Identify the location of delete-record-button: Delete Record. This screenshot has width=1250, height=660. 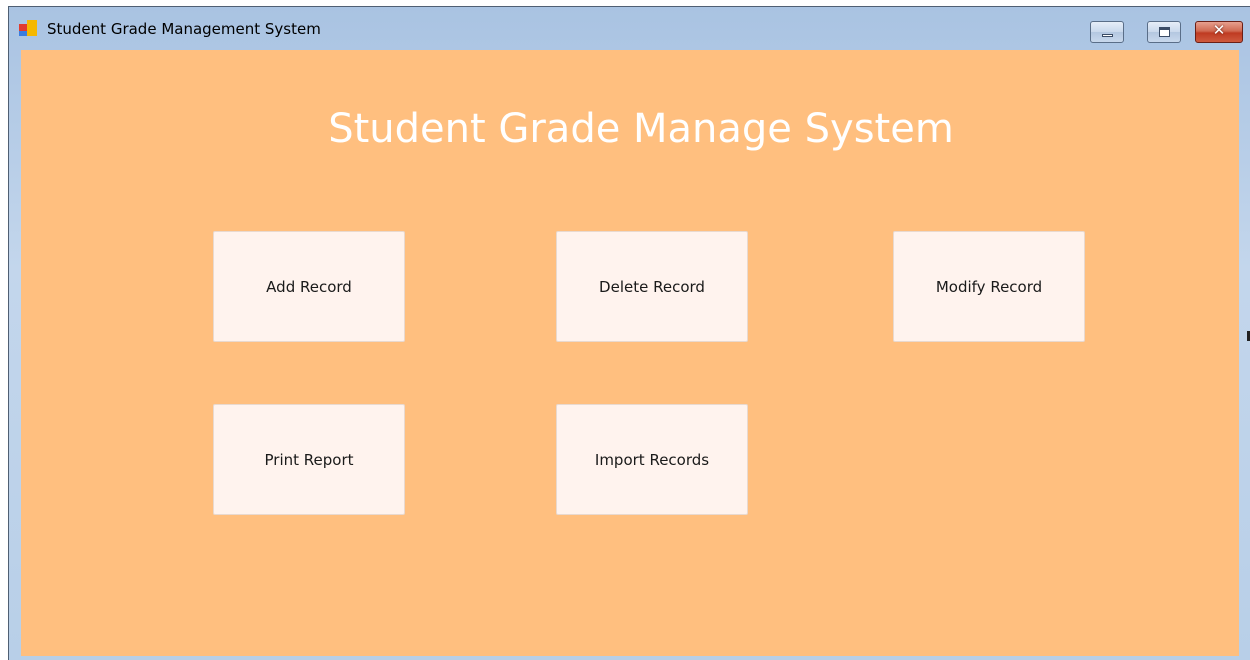
(652, 286).